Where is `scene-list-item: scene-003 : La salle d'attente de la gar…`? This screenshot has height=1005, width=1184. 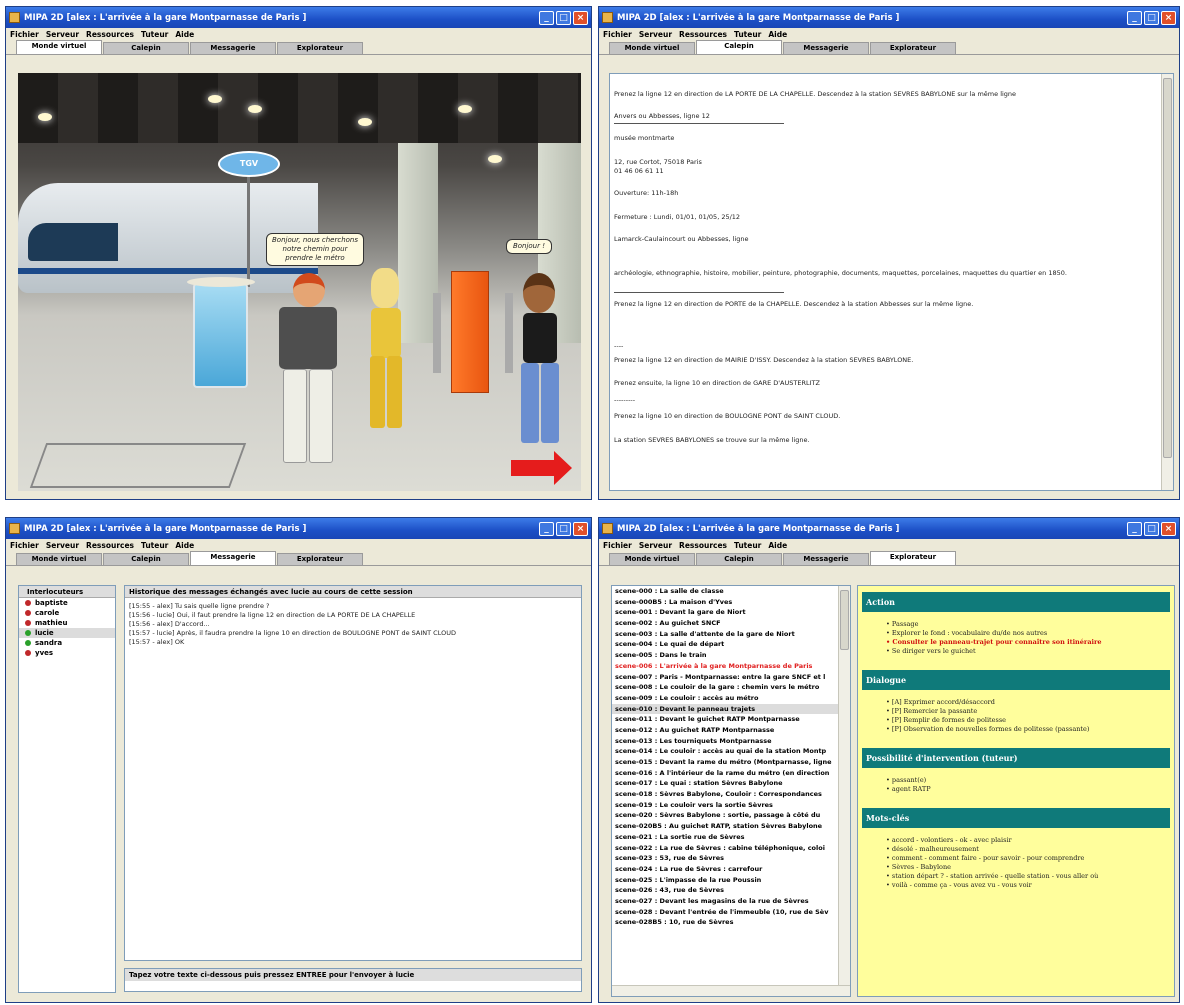 scene-list-item: scene-003 : La salle d'attente de la gar… is located at coordinates (725, 634).